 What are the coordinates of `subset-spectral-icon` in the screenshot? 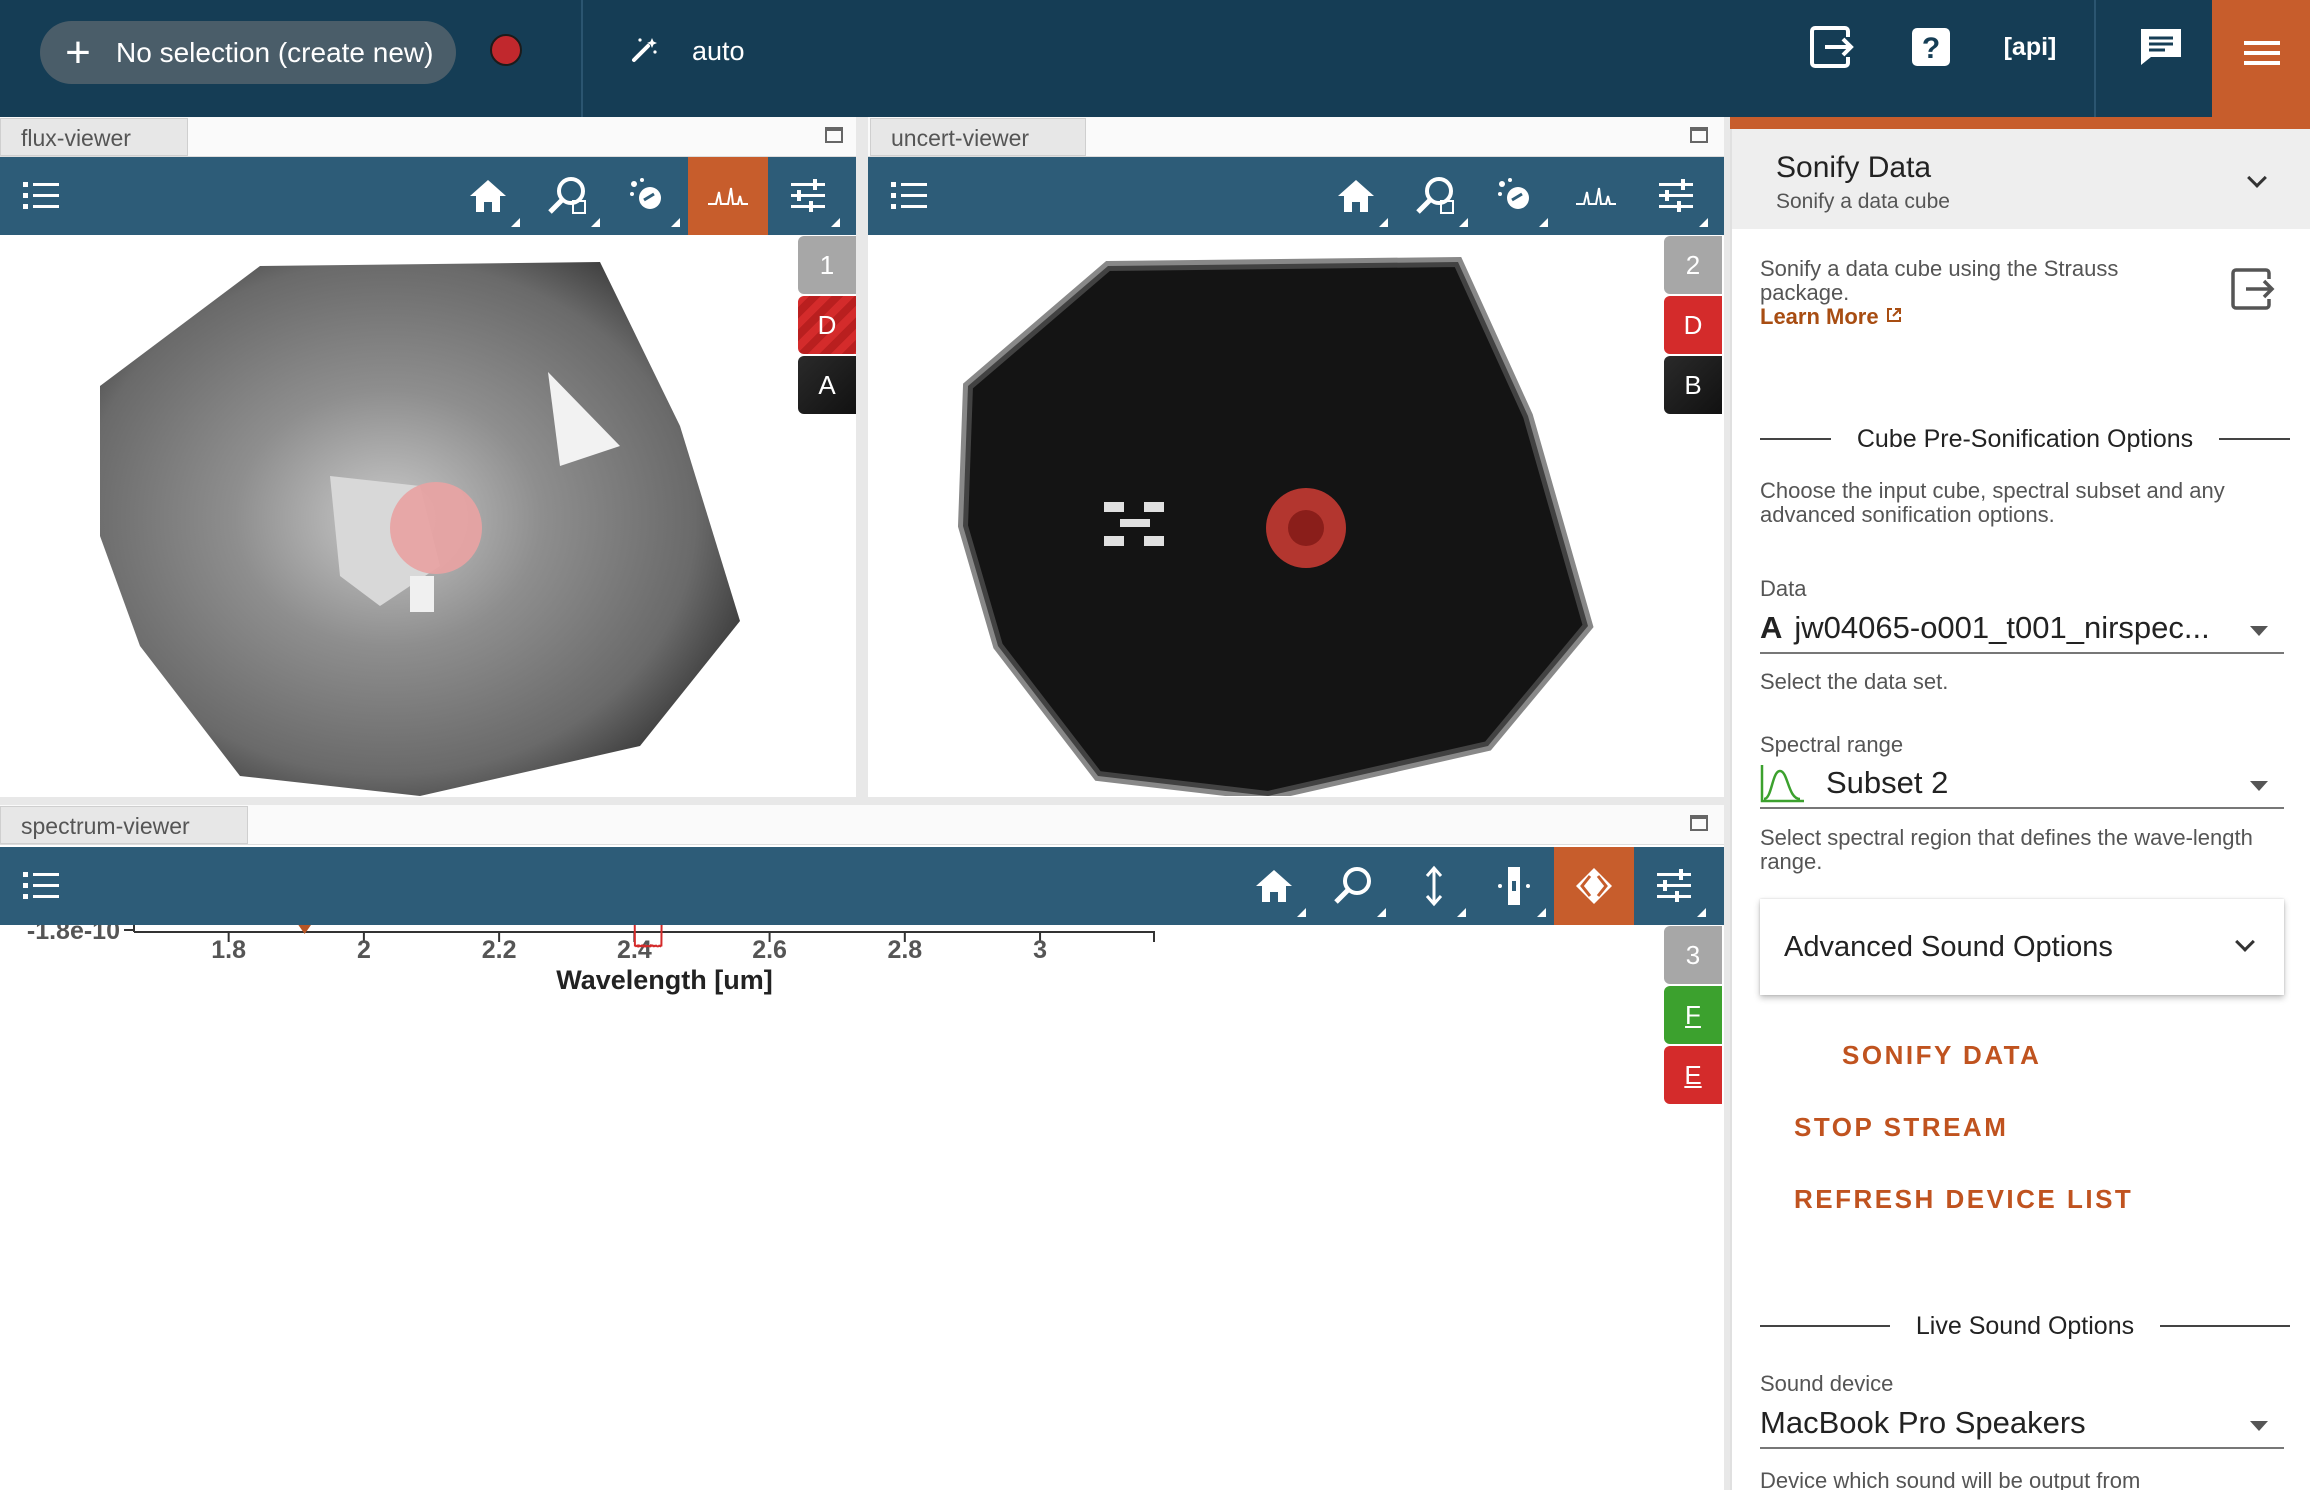 It's located at (1782, 784).